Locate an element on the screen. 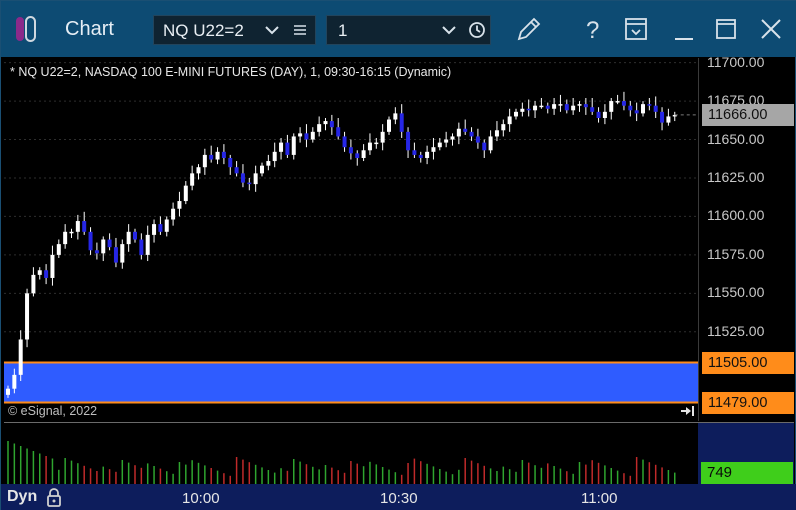 The image size is (796, 510). interval-input: 1 is located at coordinates (342, 31).